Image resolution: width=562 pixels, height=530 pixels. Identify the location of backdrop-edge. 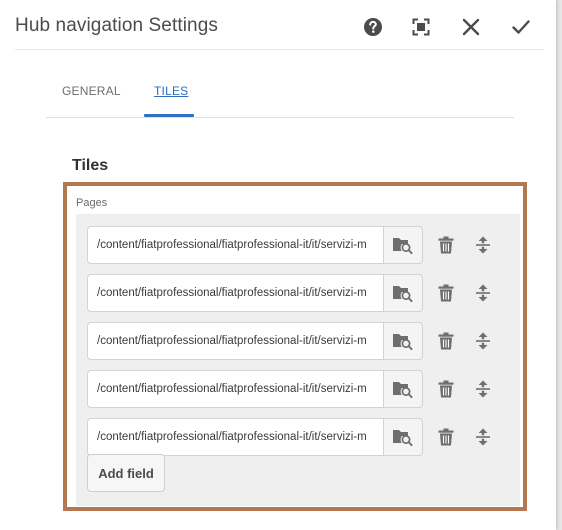
(558, 265).